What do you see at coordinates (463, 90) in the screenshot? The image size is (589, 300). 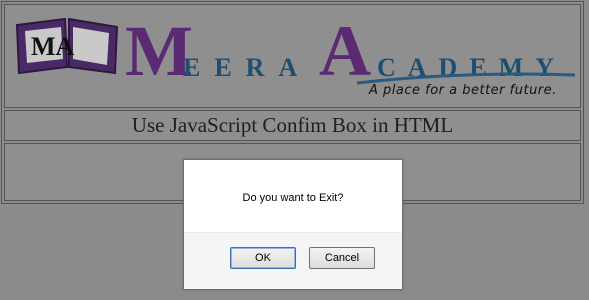 I see `logo-tagline: A place for a better future.` at bounding box center [463, 90].